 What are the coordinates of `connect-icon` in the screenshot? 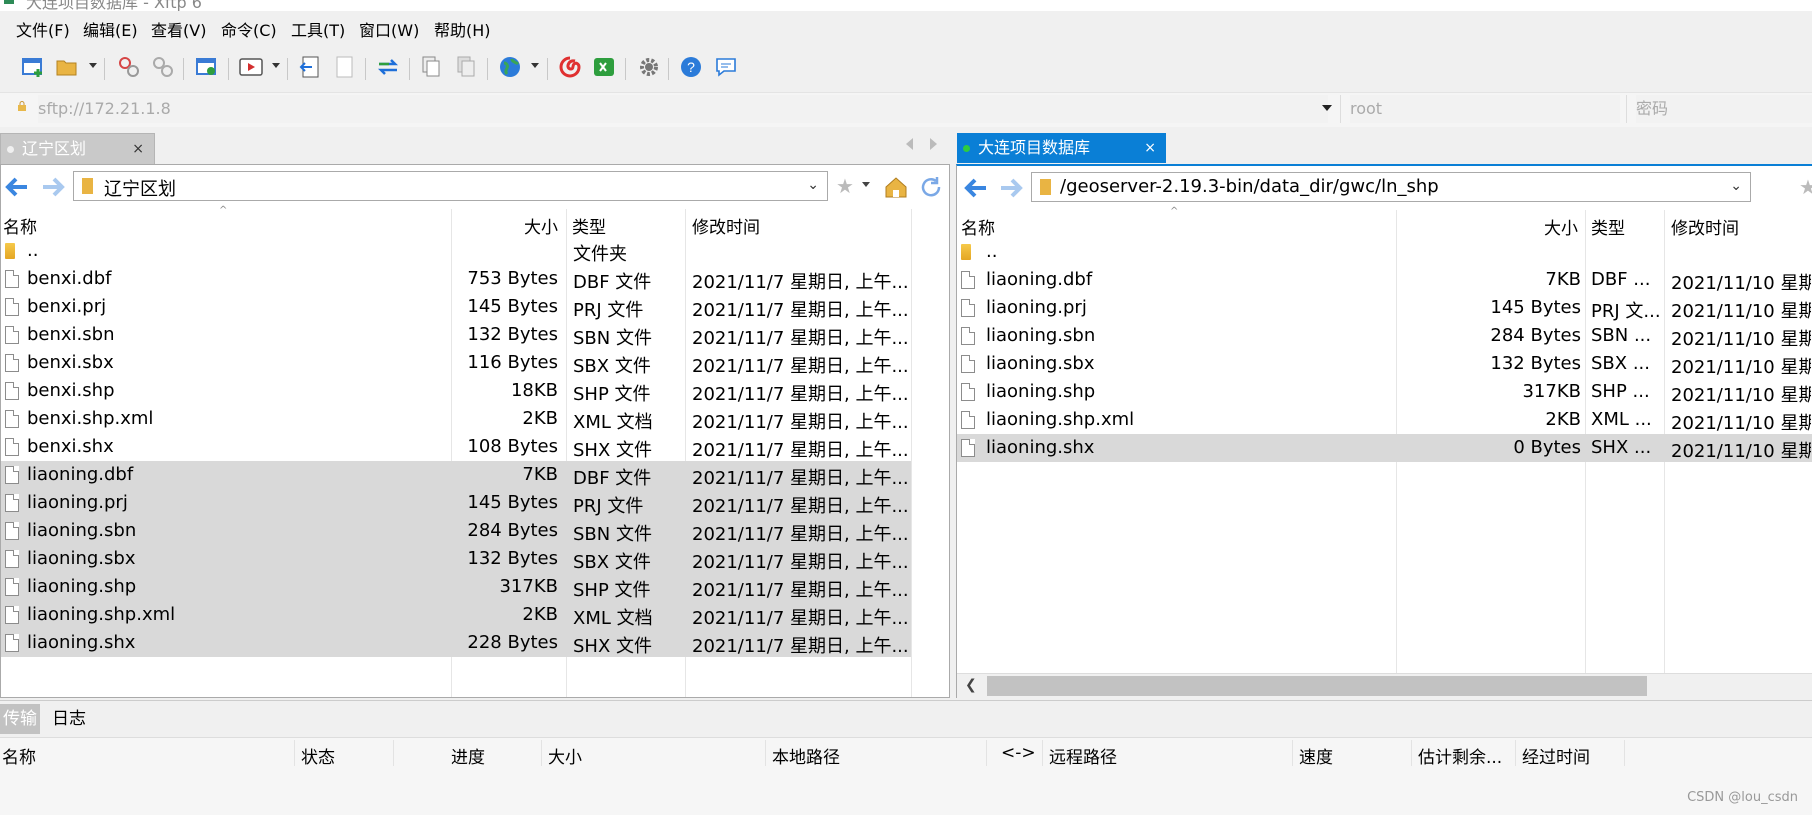 It's located at (129, 67).